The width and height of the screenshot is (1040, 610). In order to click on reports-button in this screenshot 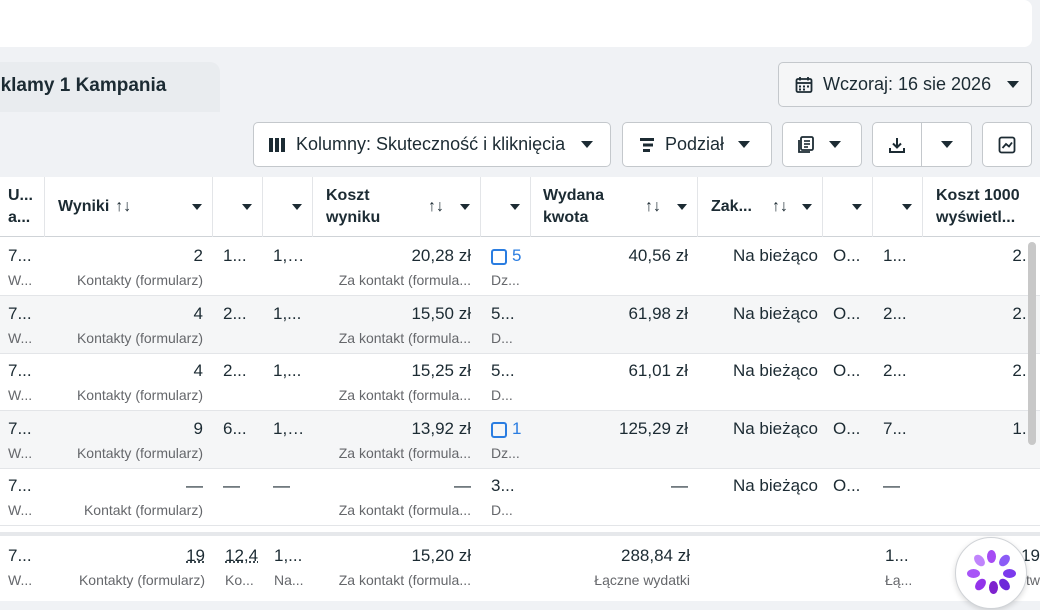, I will do `click(822, 144)`.